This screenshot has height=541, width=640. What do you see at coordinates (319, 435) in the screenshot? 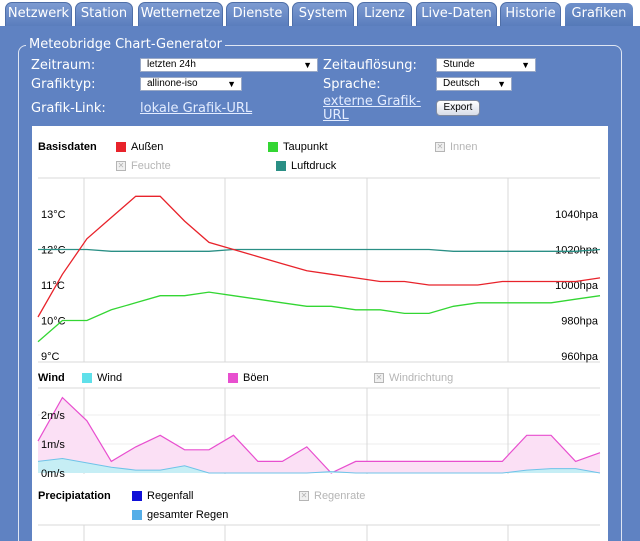
I see `boeen-series-area` at bounding box center [319, 435].